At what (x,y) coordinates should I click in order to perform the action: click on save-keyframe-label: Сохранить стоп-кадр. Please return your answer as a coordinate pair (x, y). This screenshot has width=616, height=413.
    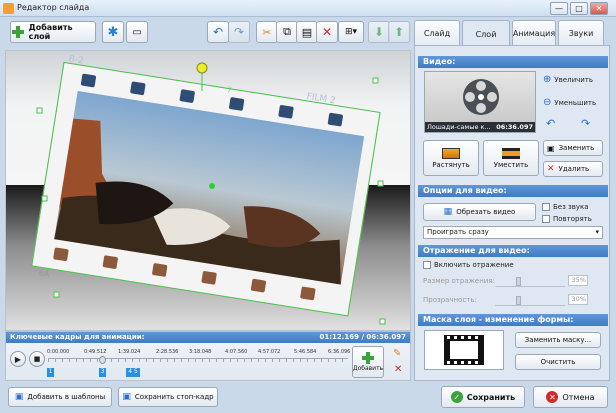
    Looking at the image, I should click on (174, 397).